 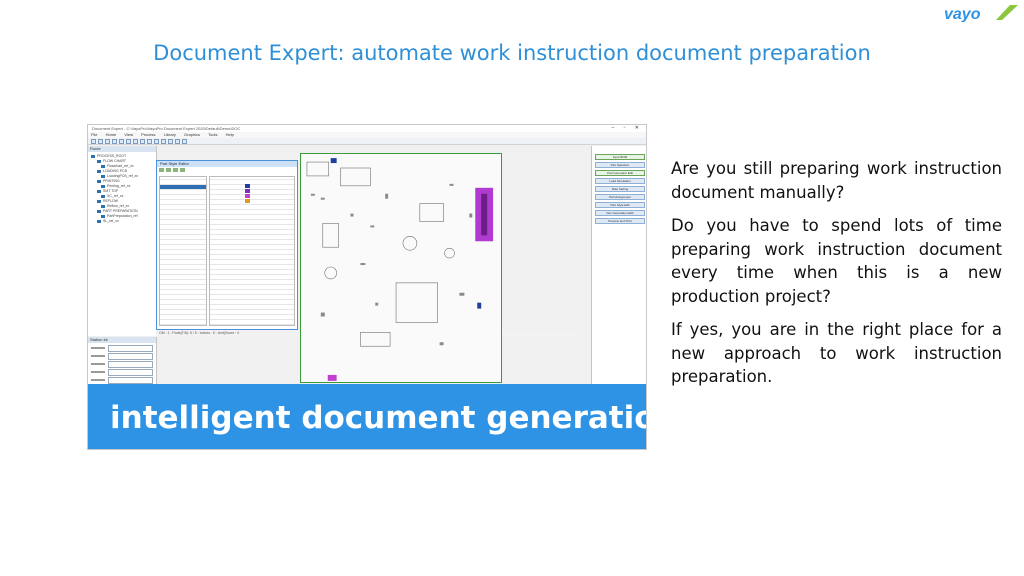 I want to click on selected-row, so click(x=183, y=187).